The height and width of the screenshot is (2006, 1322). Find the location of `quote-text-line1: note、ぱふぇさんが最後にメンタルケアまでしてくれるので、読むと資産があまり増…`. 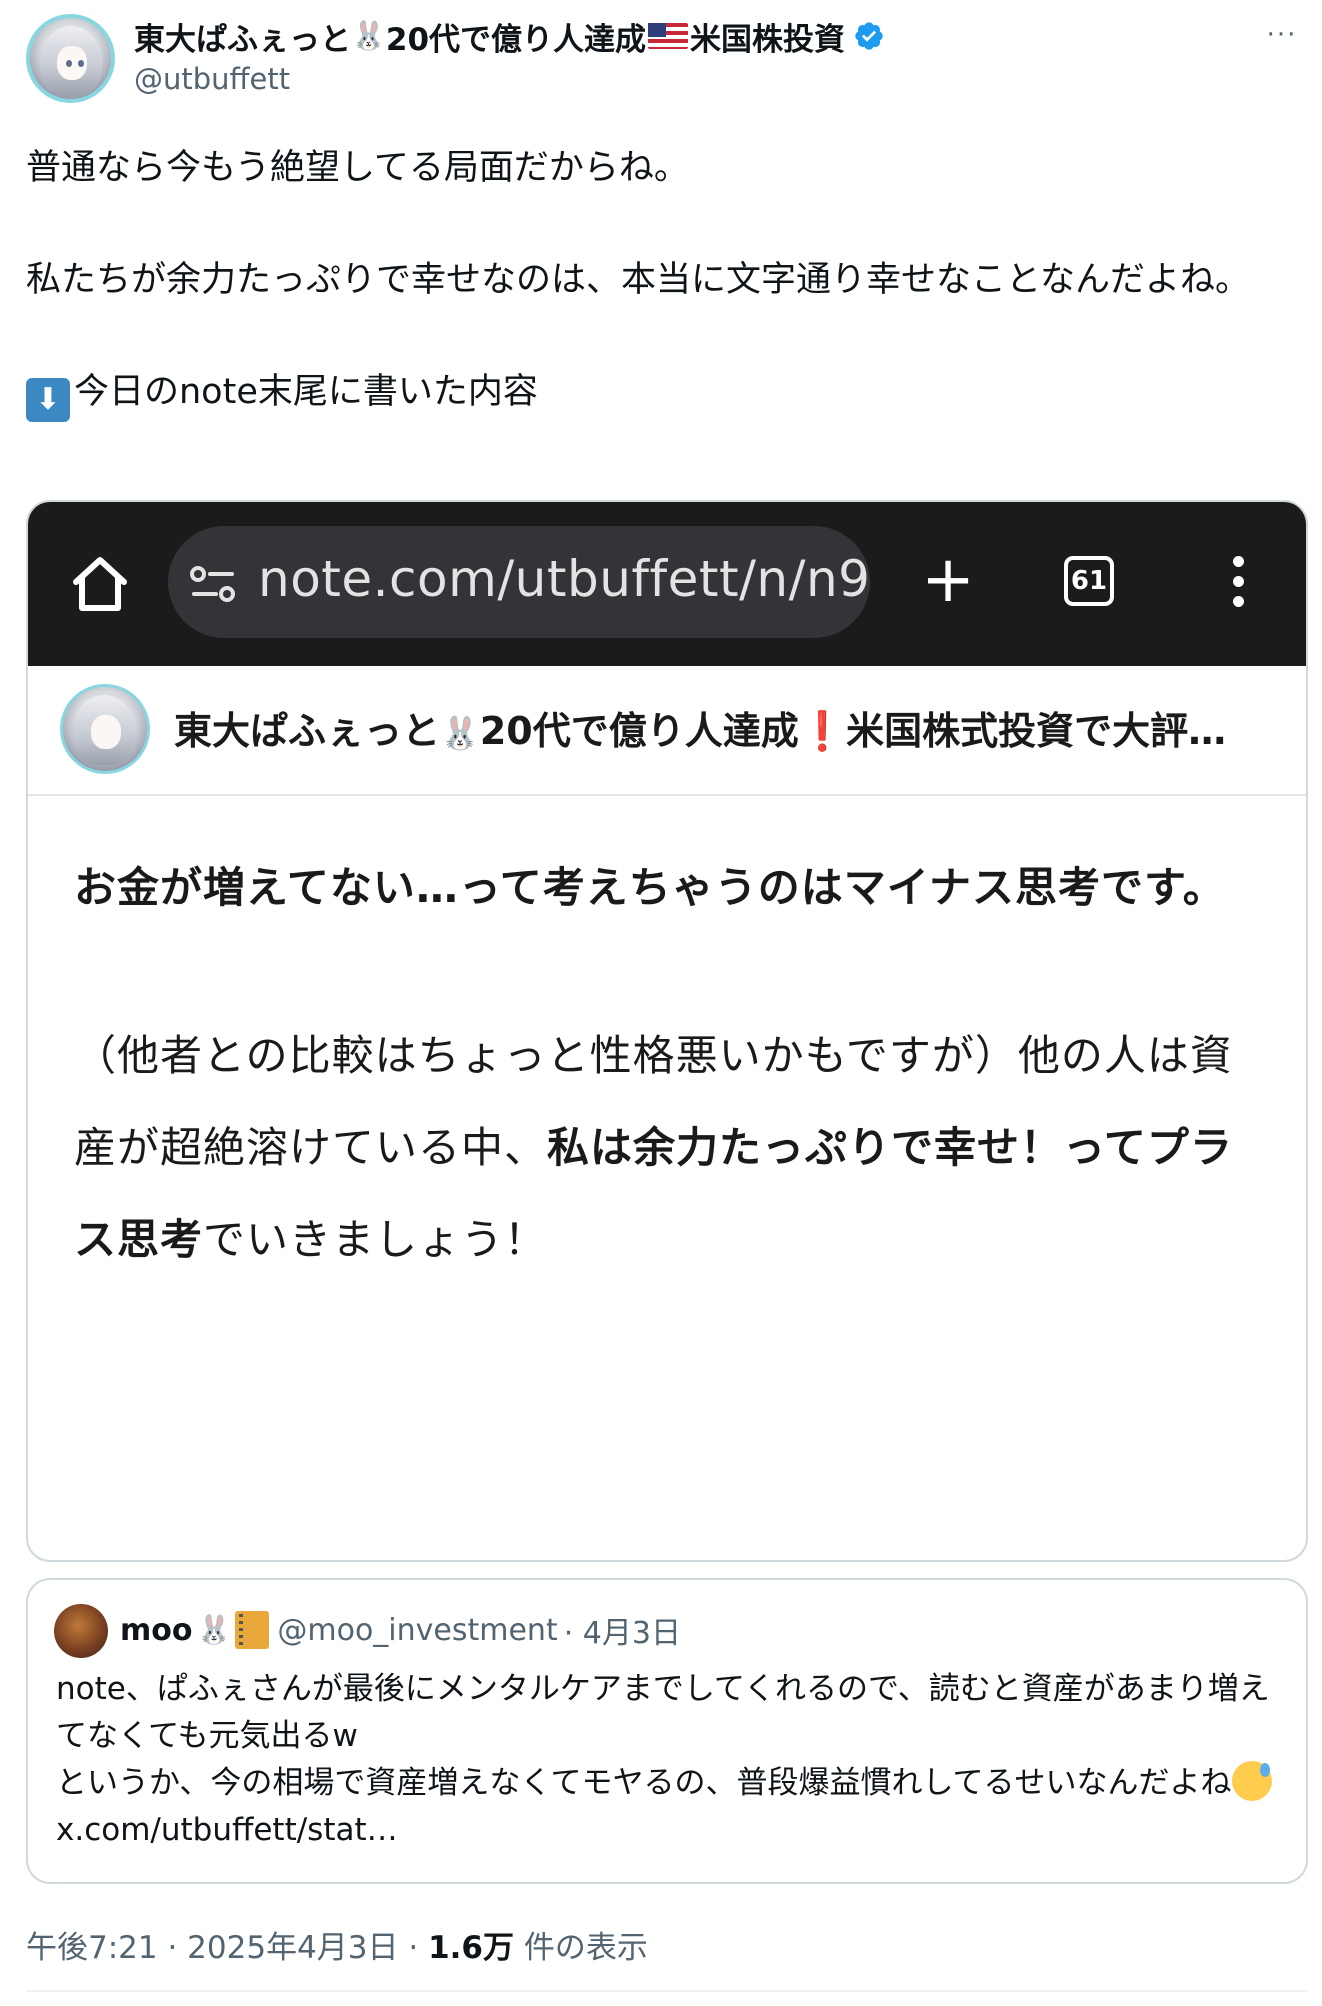

quote-text-line1: note、ぱふぇさんが最後にメンタルケアまでしてくれるので、読むと資産があまり増… is located at coordinates (663, 1712).